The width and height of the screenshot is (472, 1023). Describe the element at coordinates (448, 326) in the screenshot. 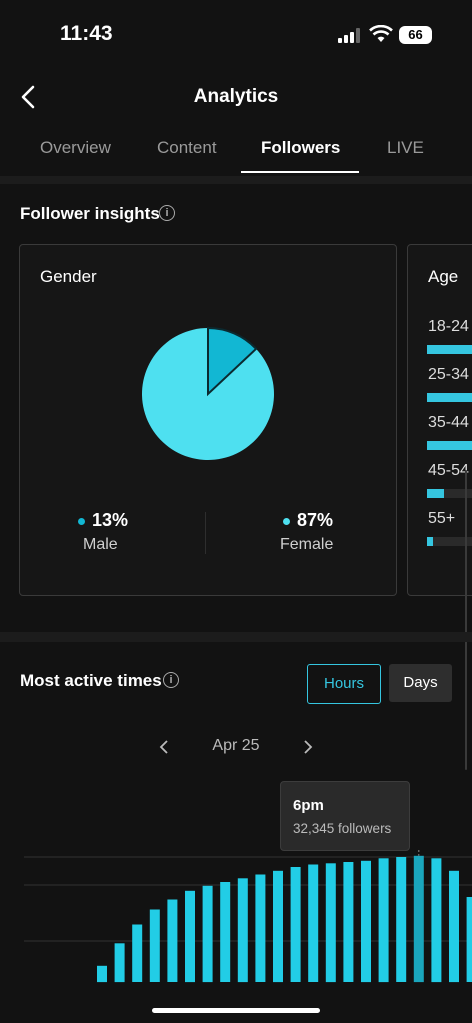

I see `age-label: 18-24` at that location.